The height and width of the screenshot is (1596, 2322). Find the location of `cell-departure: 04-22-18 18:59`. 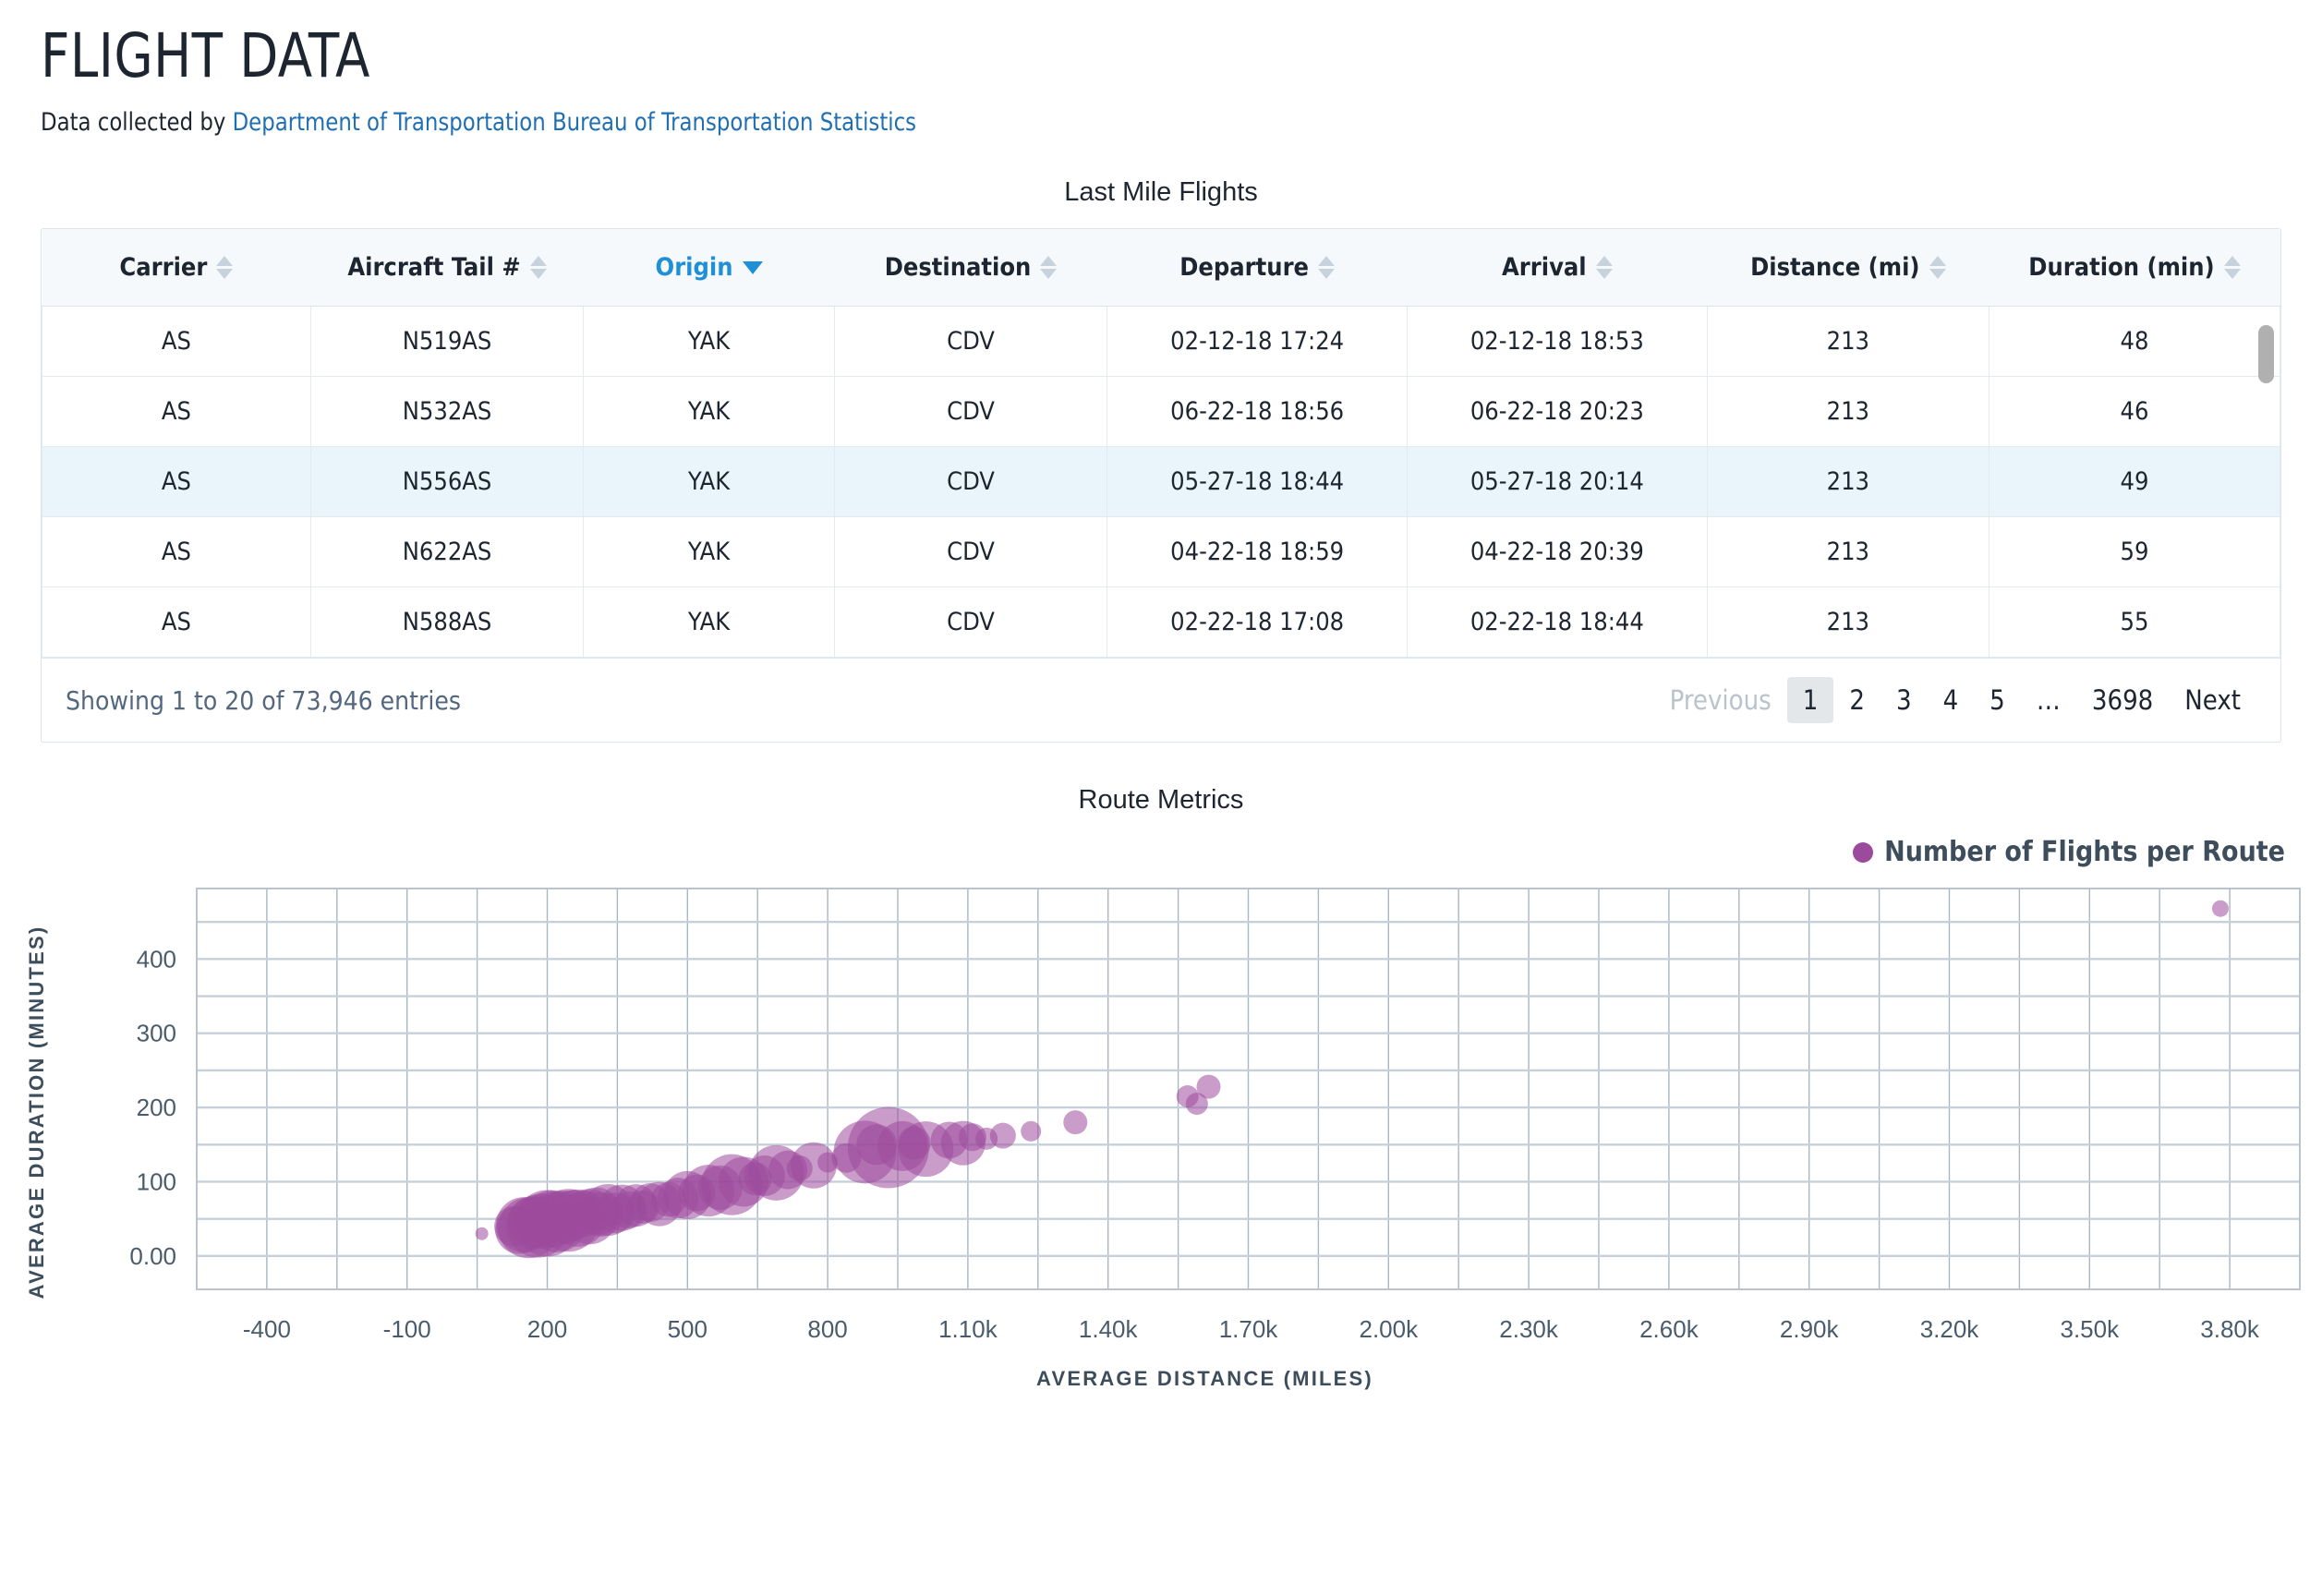

cell-departure: 04-22-18 18:59 is located at coordinates (1257, 552).